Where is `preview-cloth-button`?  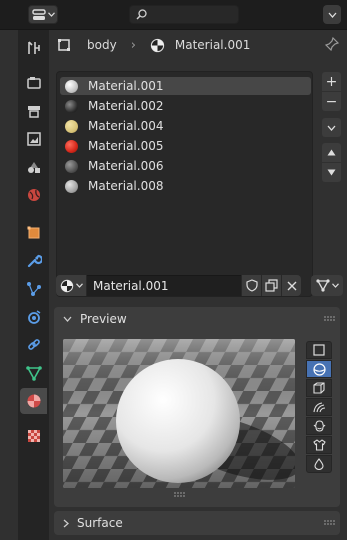 preview-cloth-button is located at coordinates (319, 445).